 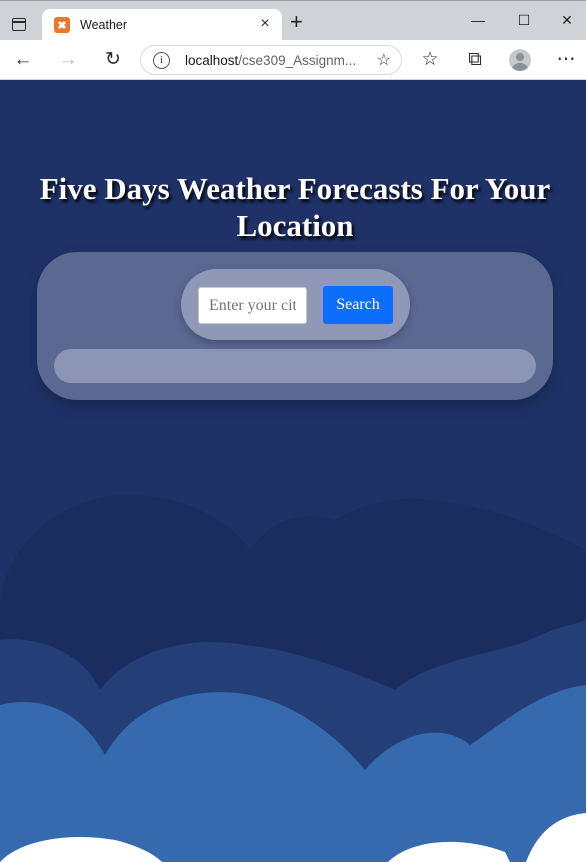 What do you see at coordinates (161, 60) in the screenshot?
I see `site-info-icon: i` at bounding box center [161, 60].